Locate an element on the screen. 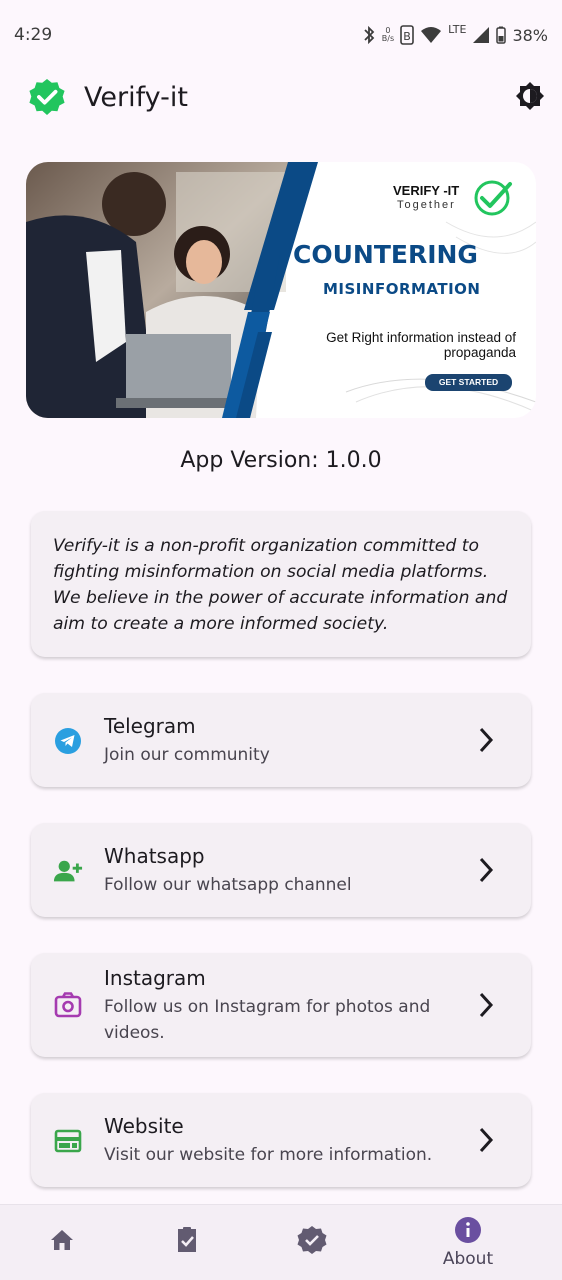 Image resolution: width=562 pixels, height=1280 pixels. battery-icon is located at coordinates (501, 35).